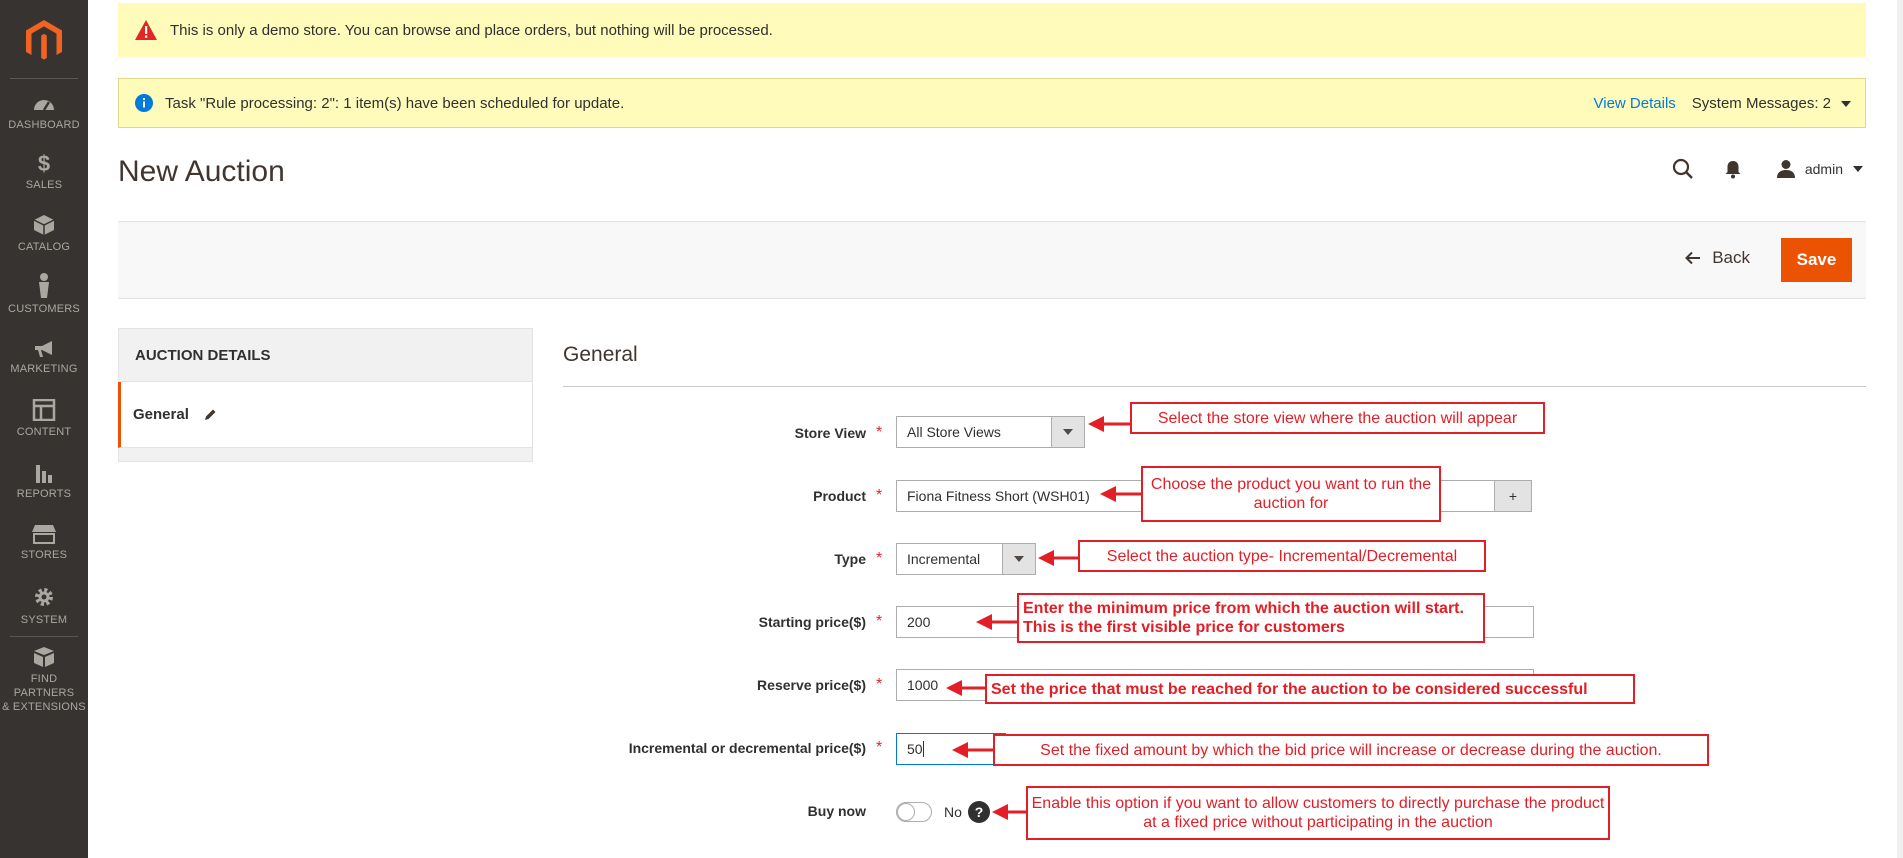 The image size is (1903, 858). Describe the element at coordinates (915, 749) in the screenshot. I see `inc-dec-price-value: 50` at that location.